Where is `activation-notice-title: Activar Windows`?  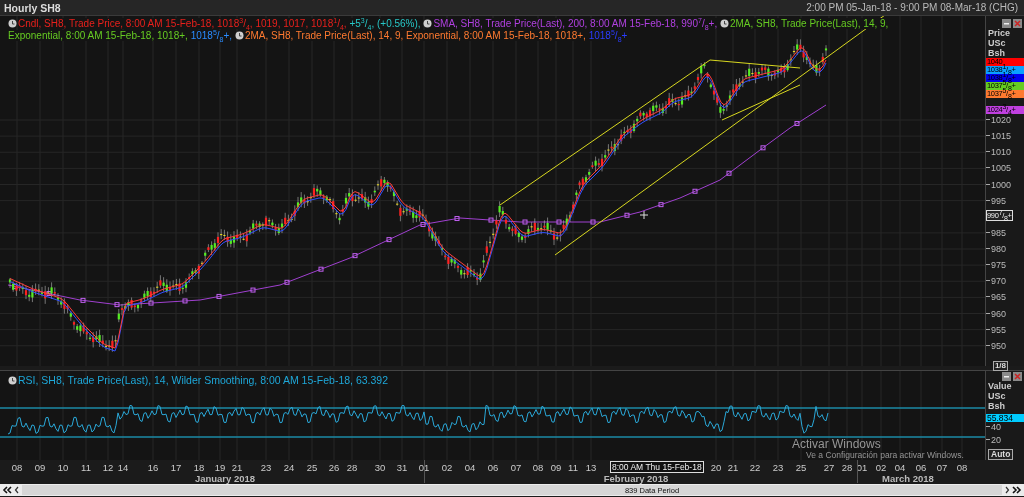
activation-notice-title: Activar Windows is located at coordinates (837, 444).